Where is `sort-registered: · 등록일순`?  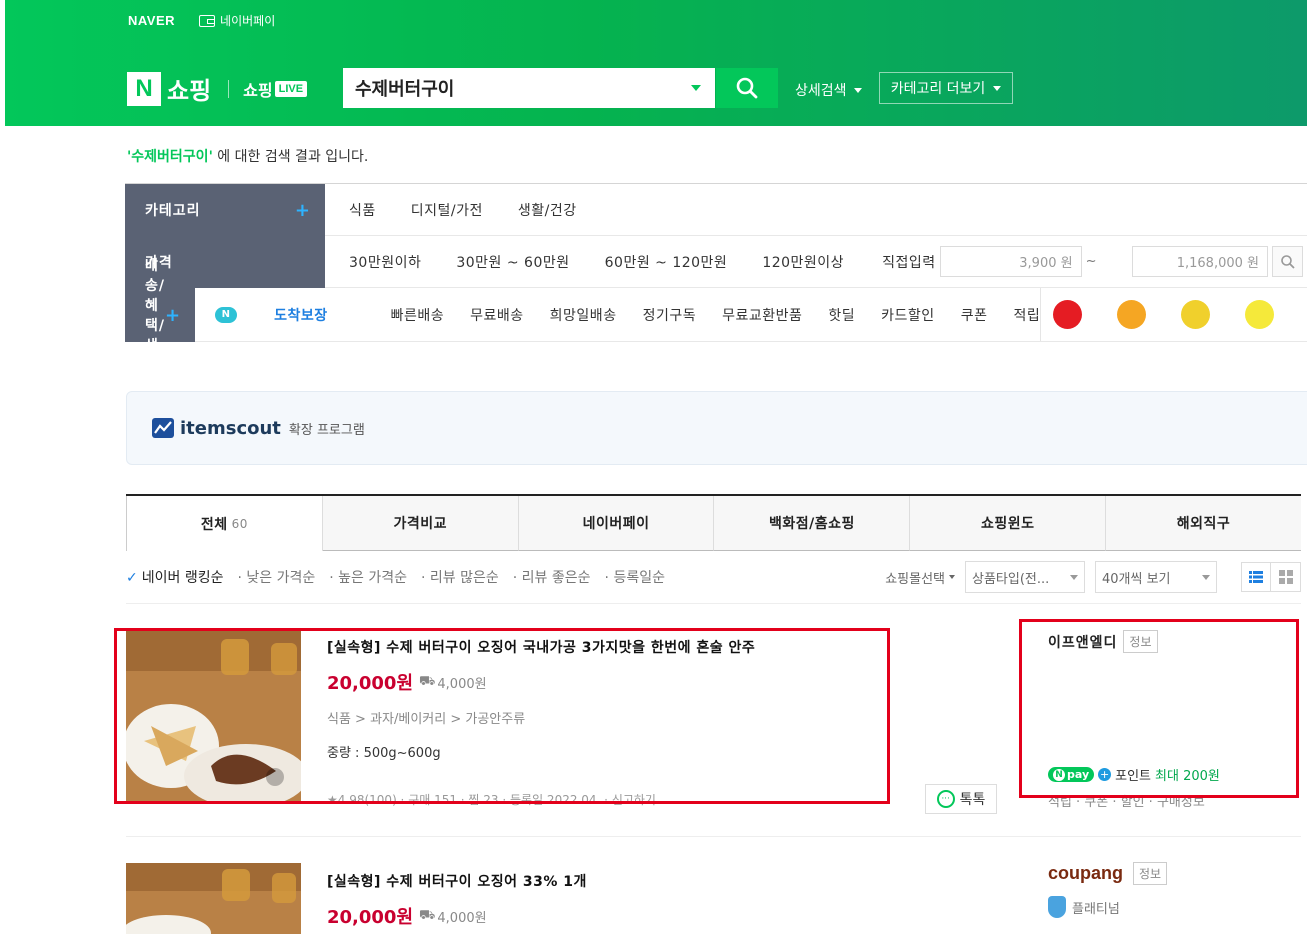
sort-registered: · 등록일순 is located at coordinates (635, 577).